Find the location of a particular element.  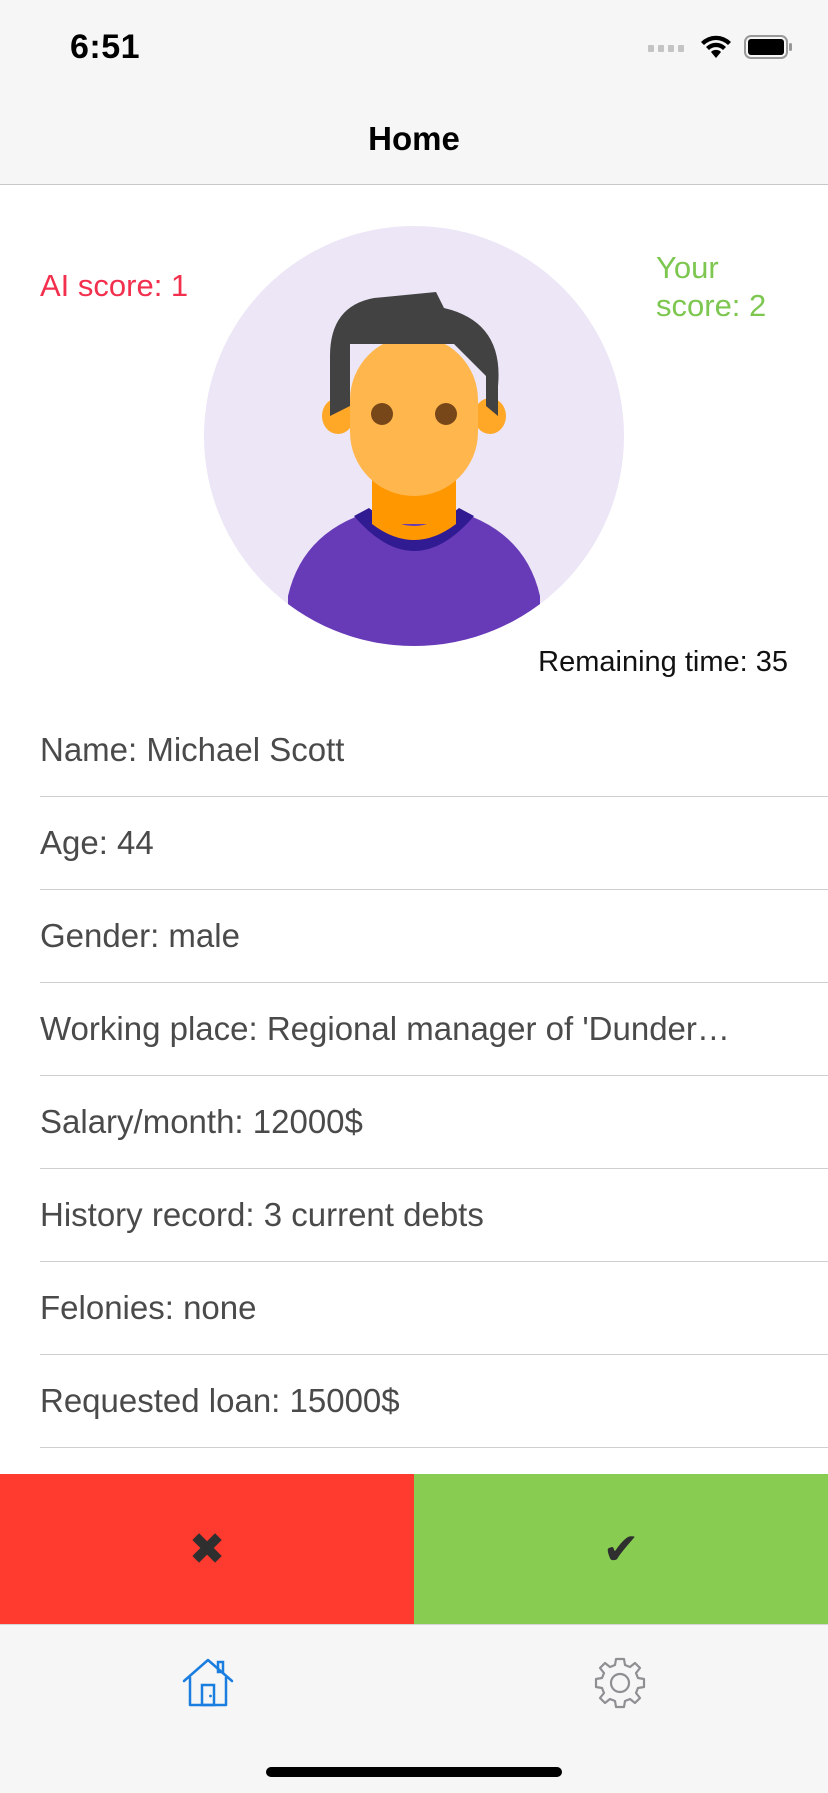

approve-button: ✔ is located at coordinates (621, 1549).